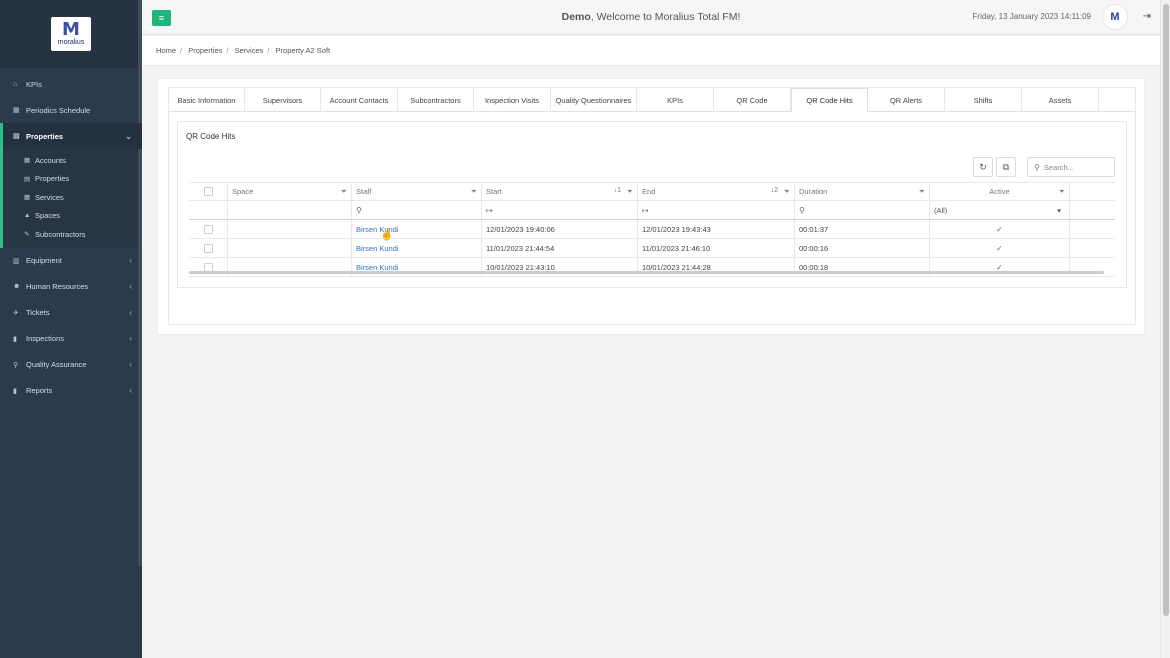 This screenshot has width=1170, height=658. I want to click on sidebar-item-inspections: ▮ Inspections ‹, so click(71, 339).